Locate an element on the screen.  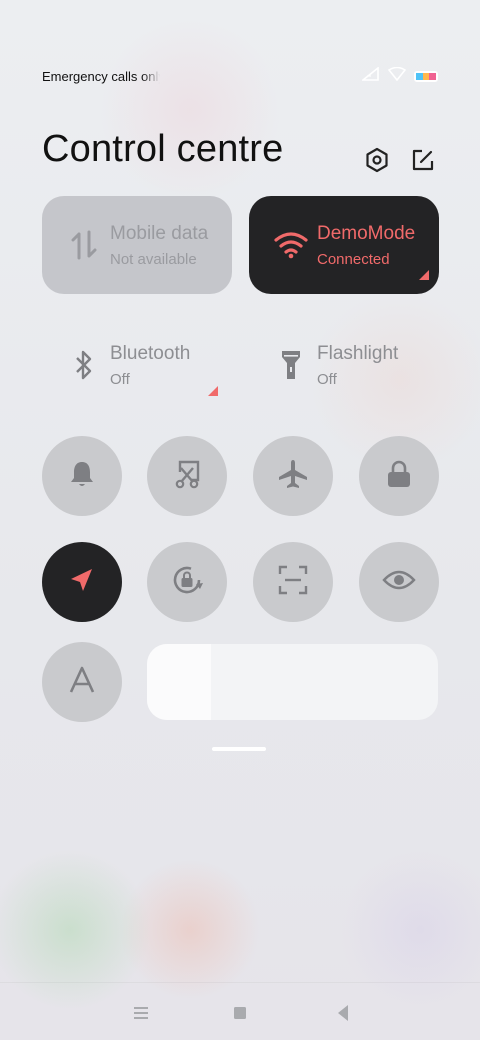
scanner-toggle is located at coordinates (293, 582).